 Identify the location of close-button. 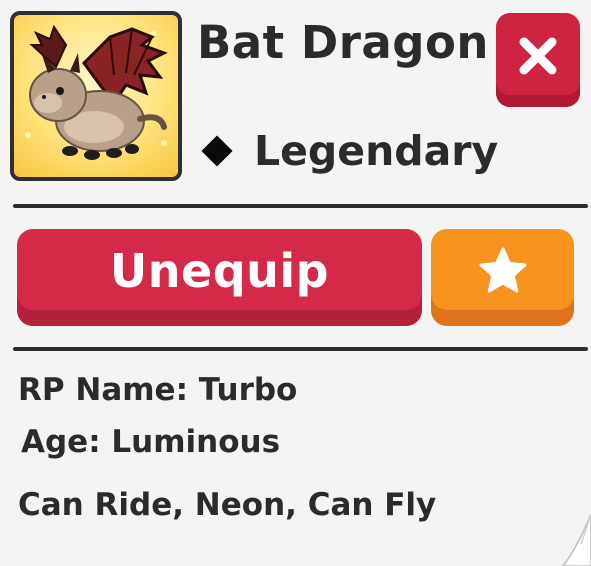
(538, 60).